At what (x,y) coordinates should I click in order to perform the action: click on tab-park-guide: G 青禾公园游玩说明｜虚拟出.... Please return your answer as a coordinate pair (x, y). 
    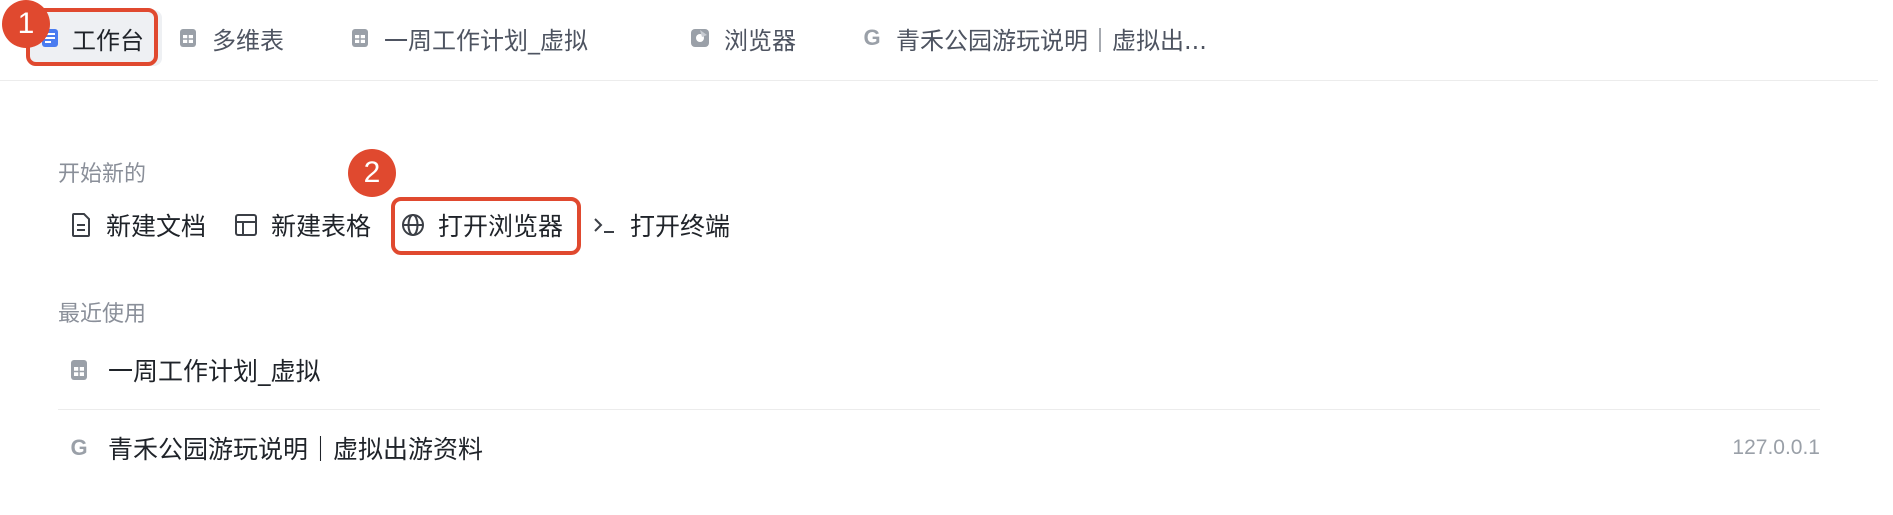
    Looking at the image, I should click on (1034, 38).